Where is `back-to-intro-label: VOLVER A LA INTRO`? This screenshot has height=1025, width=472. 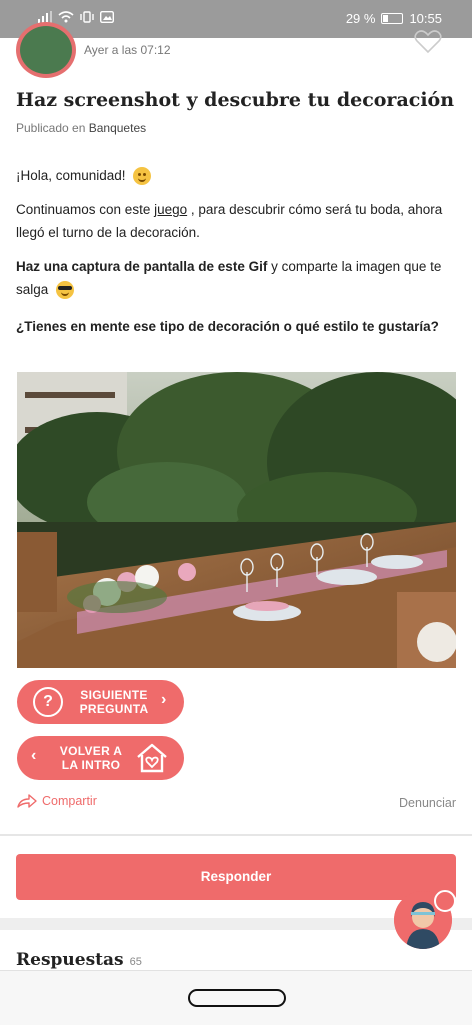 back-to-intro-label: VOLVER A LA INTRO is located at coordinates (91, 758).